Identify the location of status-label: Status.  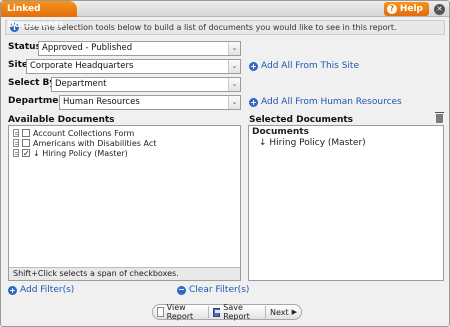
(24, 47).